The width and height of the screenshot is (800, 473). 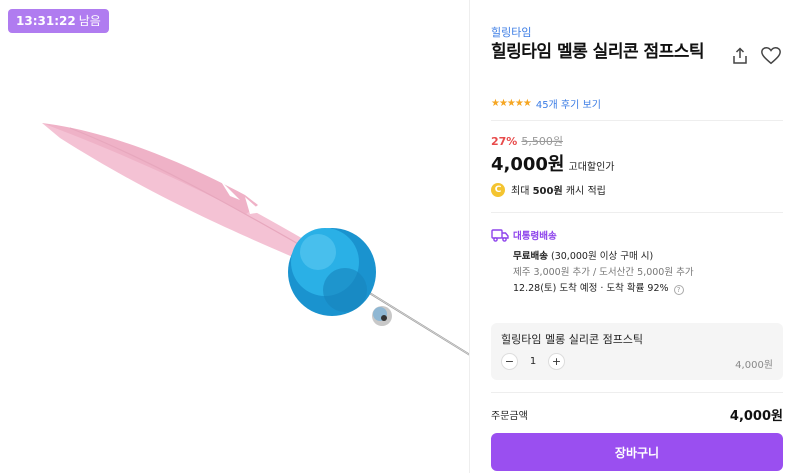 I want to click on heart-icon, so click(x=771, y=56).